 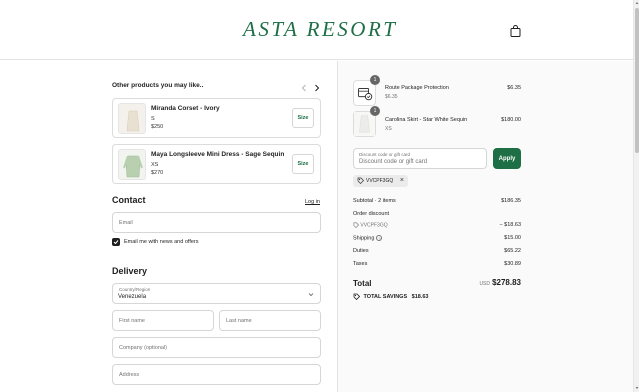 What do you see at coordinates (143, 348) in the screenshot?
I see `company-placeholder: Company (optional)` at bounding box center [143, 348].